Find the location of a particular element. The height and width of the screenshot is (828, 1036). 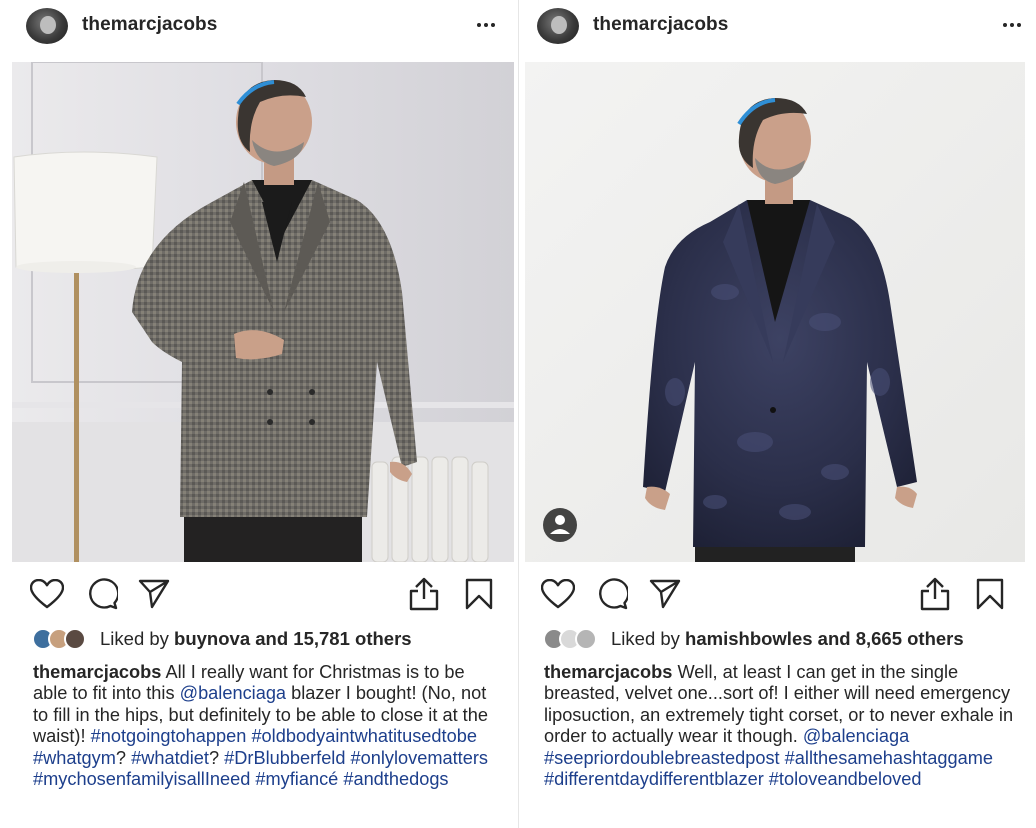

caption-hashtag: #whatdiet is located at coordinates (170, 758).